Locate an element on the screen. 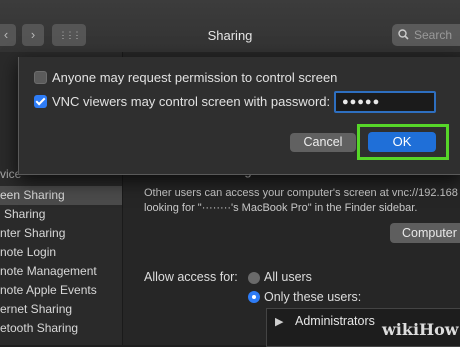  sidebar-item-label: ernet Sharing is located at coordinates (36, 309).